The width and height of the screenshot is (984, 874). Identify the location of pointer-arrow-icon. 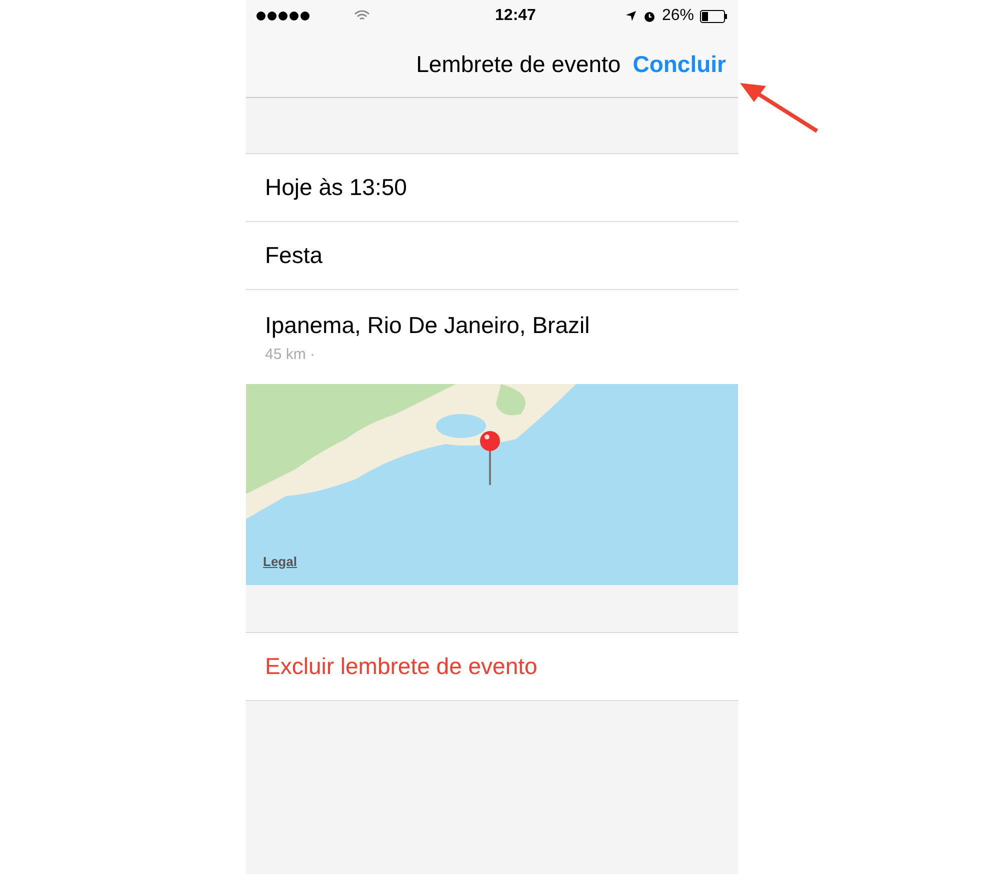
(779, 107).